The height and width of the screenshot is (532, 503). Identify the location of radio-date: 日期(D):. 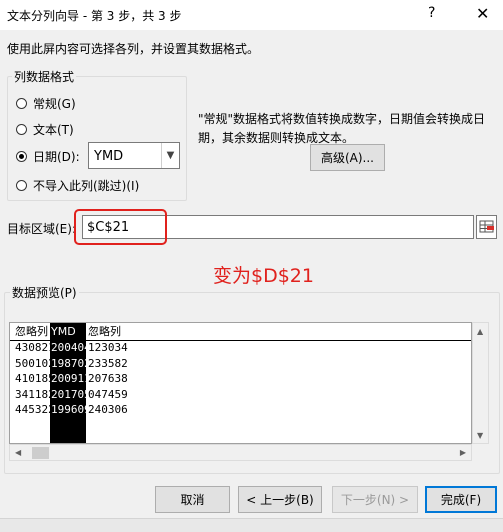
(48, 156).